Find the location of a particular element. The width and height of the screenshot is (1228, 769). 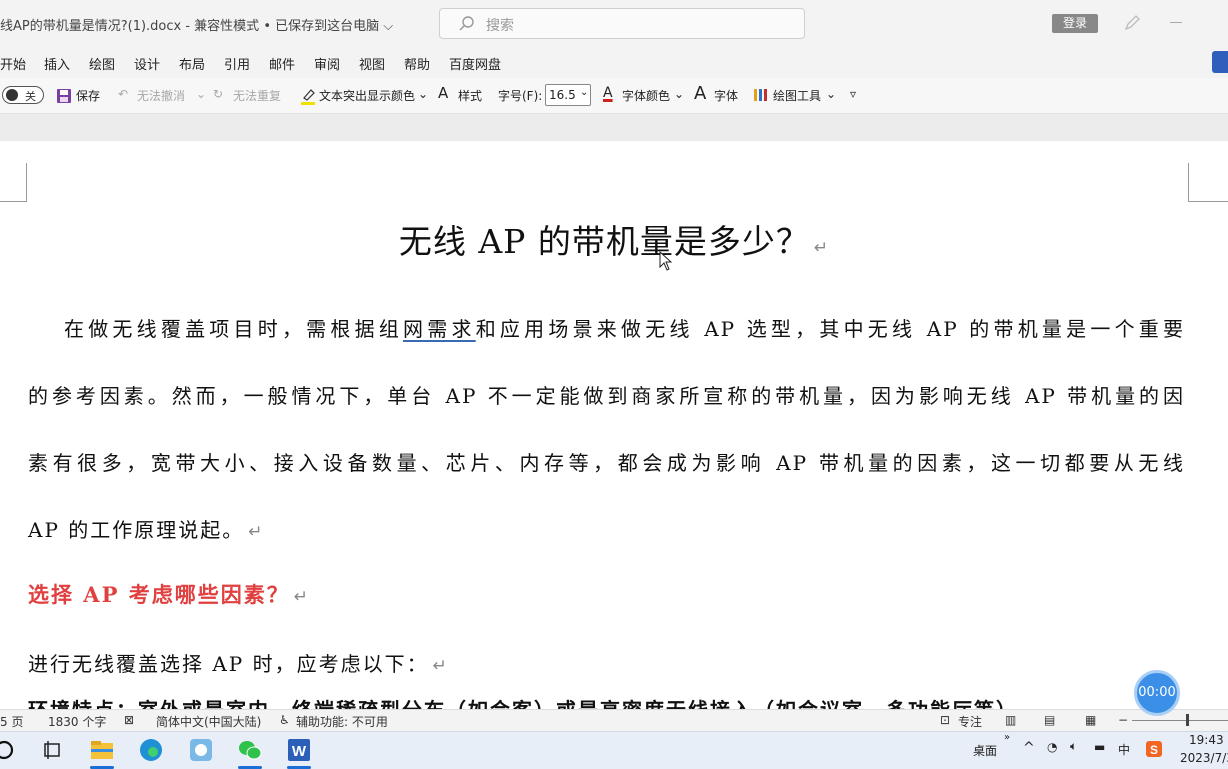

font-icon: A is located at coordinates (700, 93).